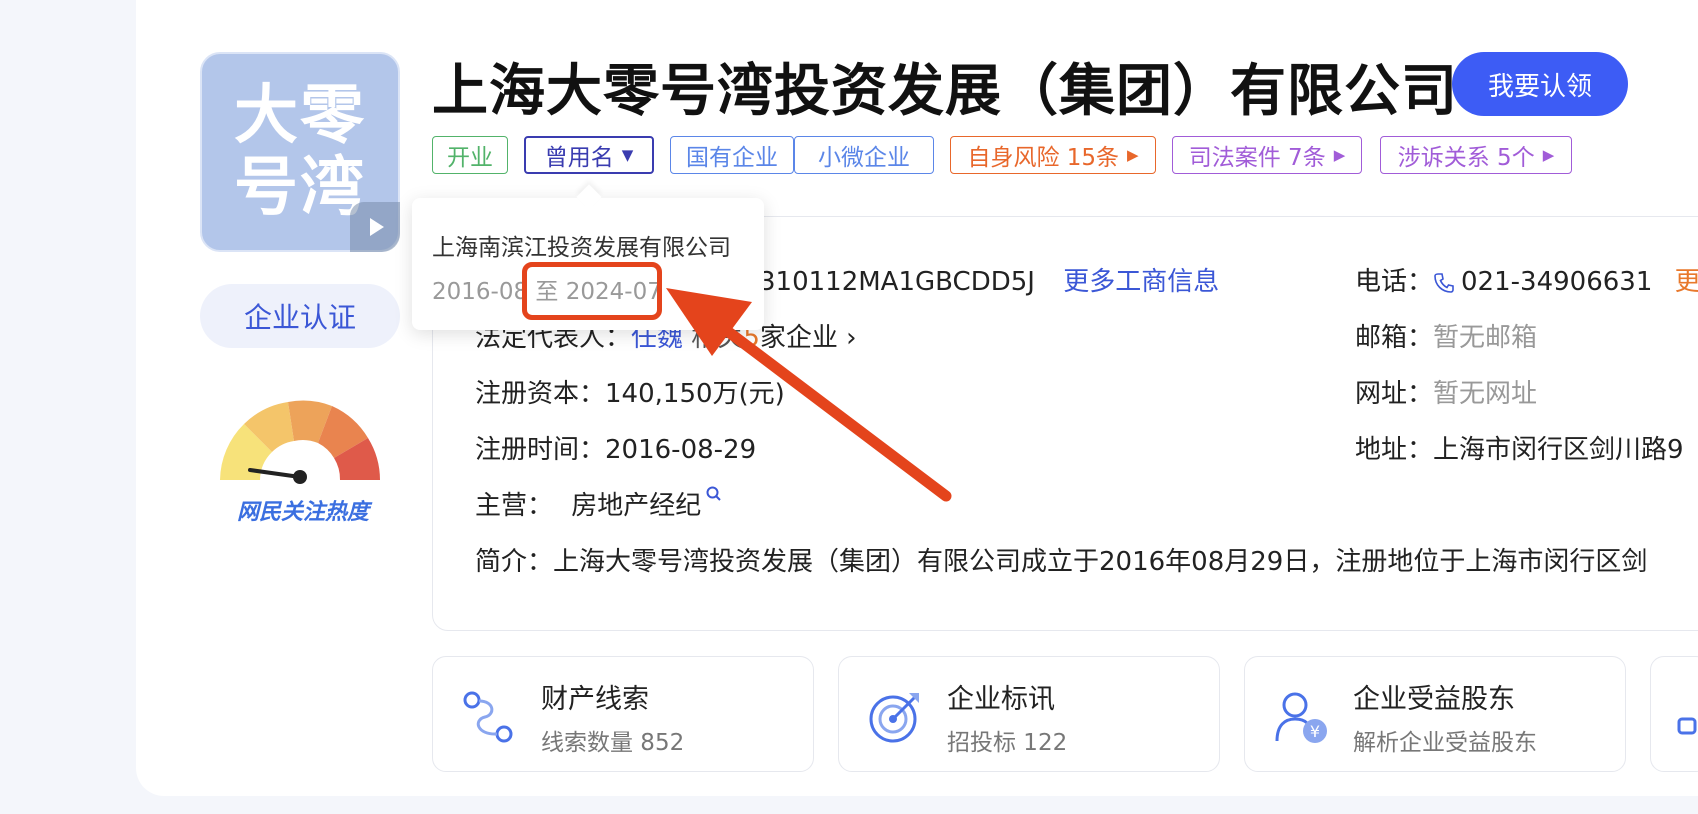  I want to click on tag-6: 涉诉关系 5个 ▶, so click(1476, 155).